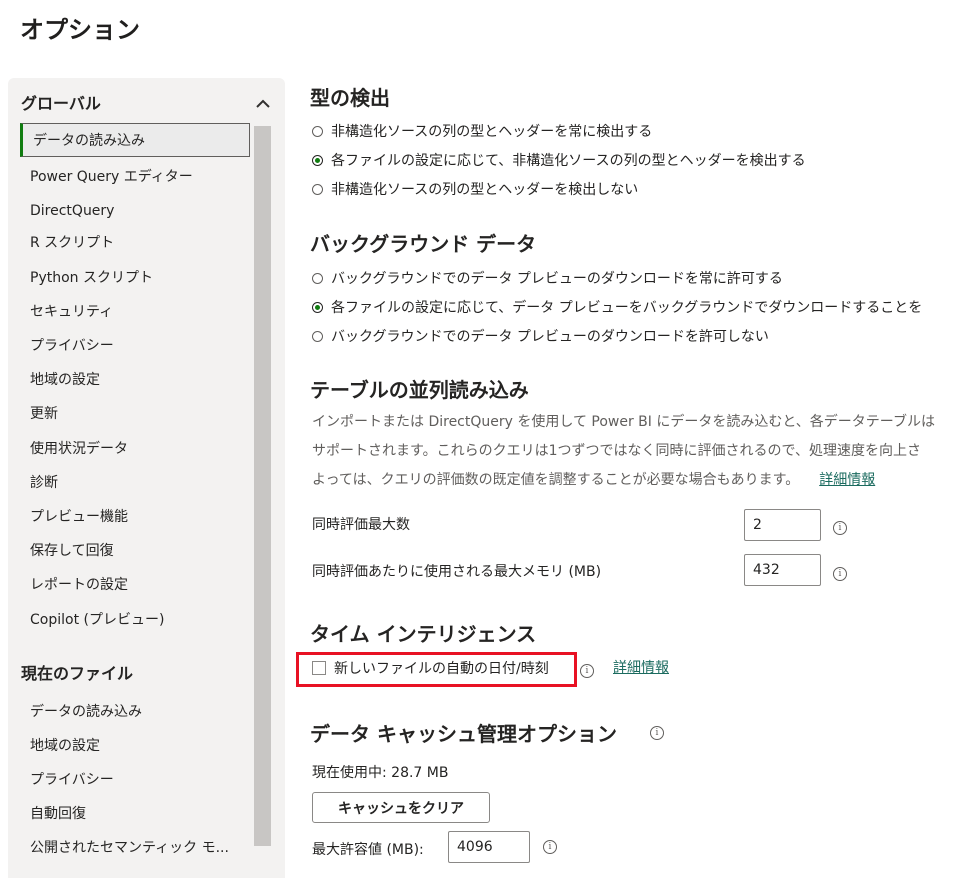  I want to click on description-line-with-link: よっては、クエリの評価数の既定値を調整することが必要な場合もあります。 詳細情報, so click(638, 480).